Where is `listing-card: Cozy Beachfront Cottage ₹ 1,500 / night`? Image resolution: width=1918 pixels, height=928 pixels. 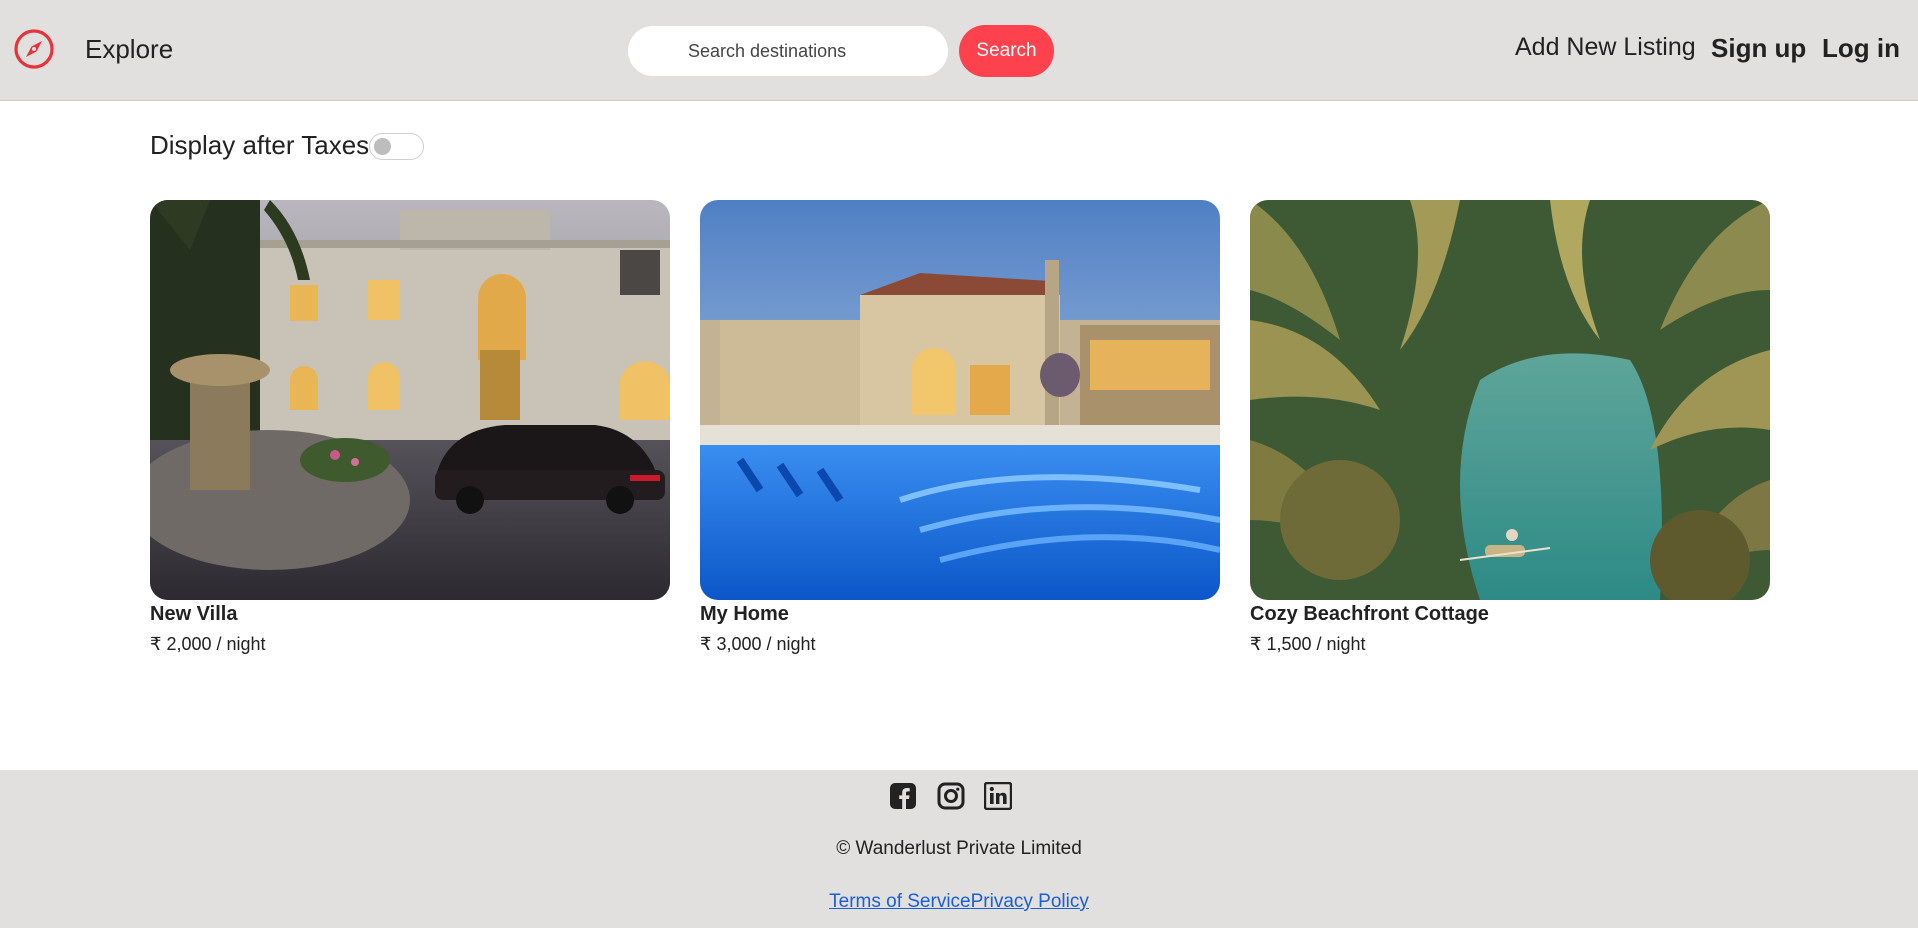 listing-card: Cozy Beachfront Cottage ₹ 1,500 / night is located at coordinates (1510, 427).